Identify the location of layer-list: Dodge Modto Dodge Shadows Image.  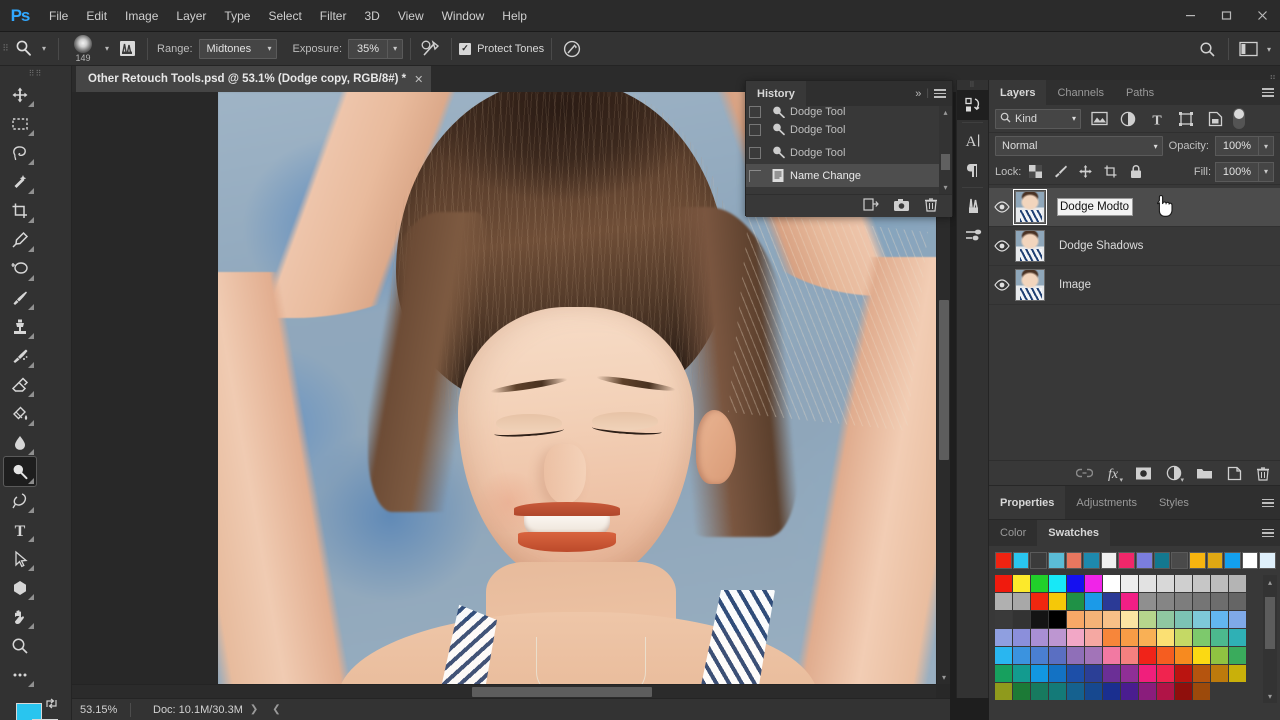
(1134, 324).